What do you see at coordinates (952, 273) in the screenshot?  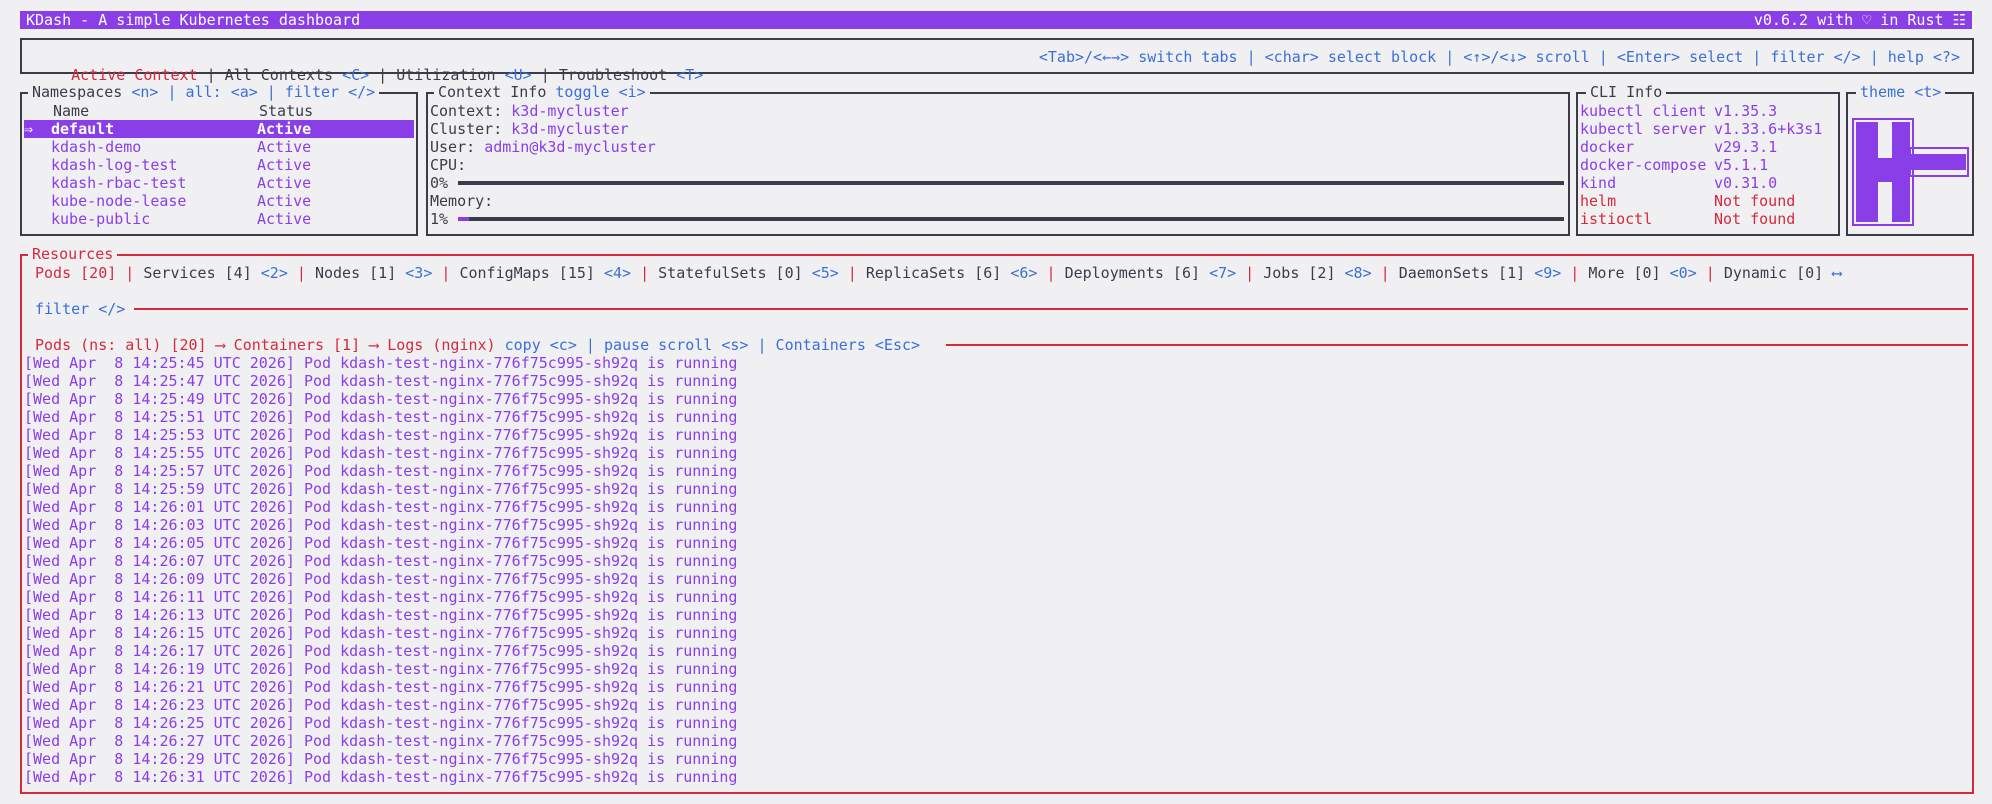 I see `resource-tab: ReplicaSets [6] <6>` at bounding box center [952, 273].